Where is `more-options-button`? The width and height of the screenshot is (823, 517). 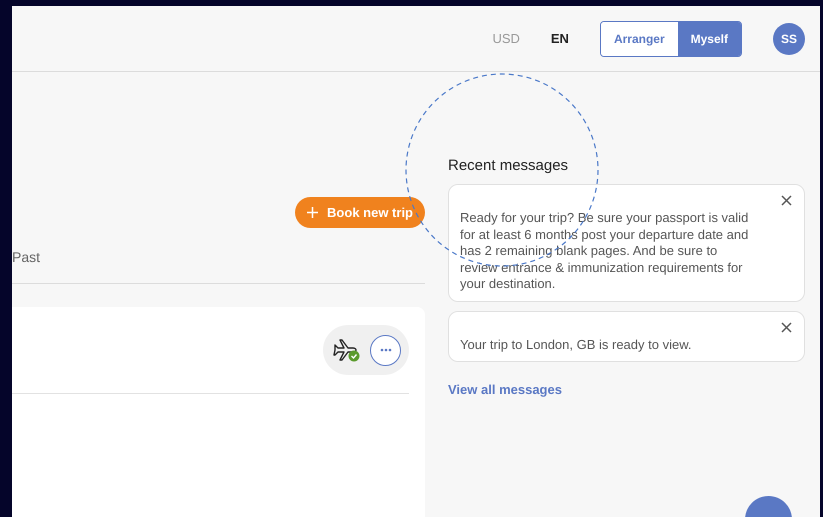
more-options-button is located at coordinates (385, 350).